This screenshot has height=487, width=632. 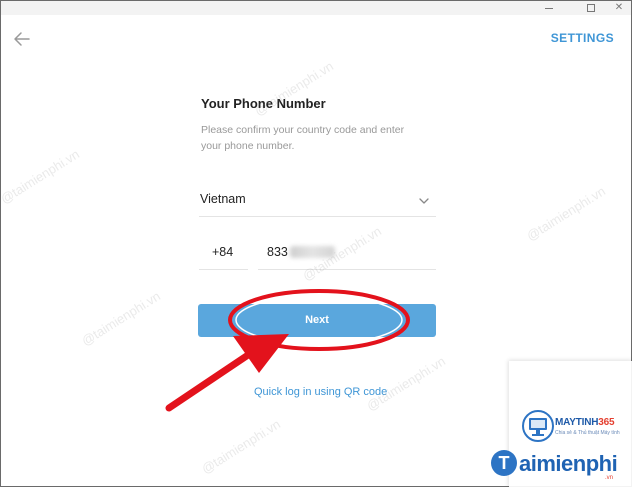 I want to click on next-button: Next, so click(x=317, y=320).